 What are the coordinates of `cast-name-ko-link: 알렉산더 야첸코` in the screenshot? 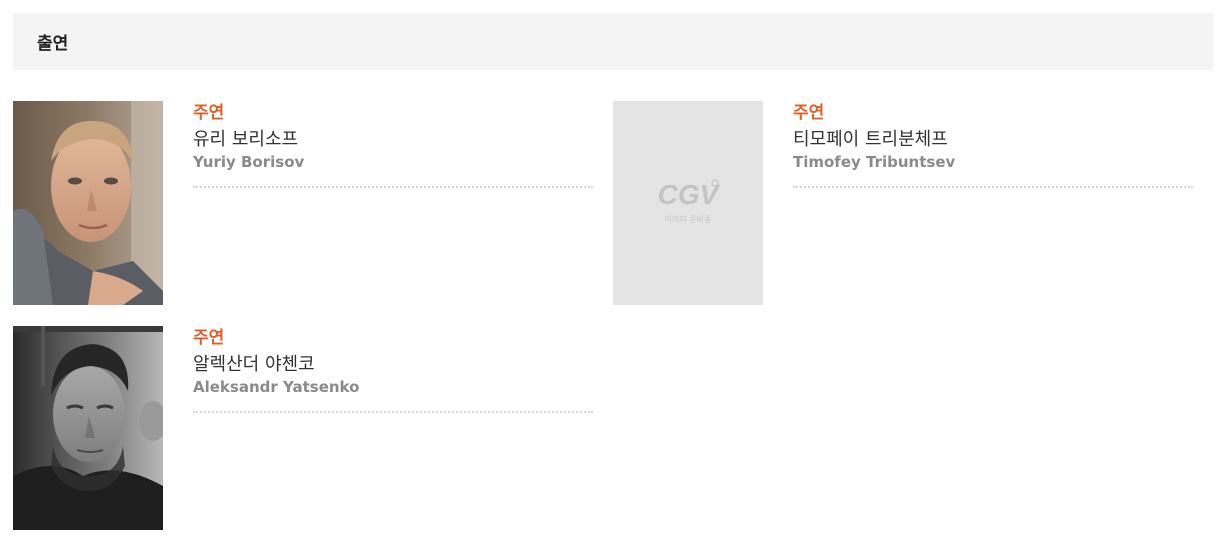 It's located at (393, 365).